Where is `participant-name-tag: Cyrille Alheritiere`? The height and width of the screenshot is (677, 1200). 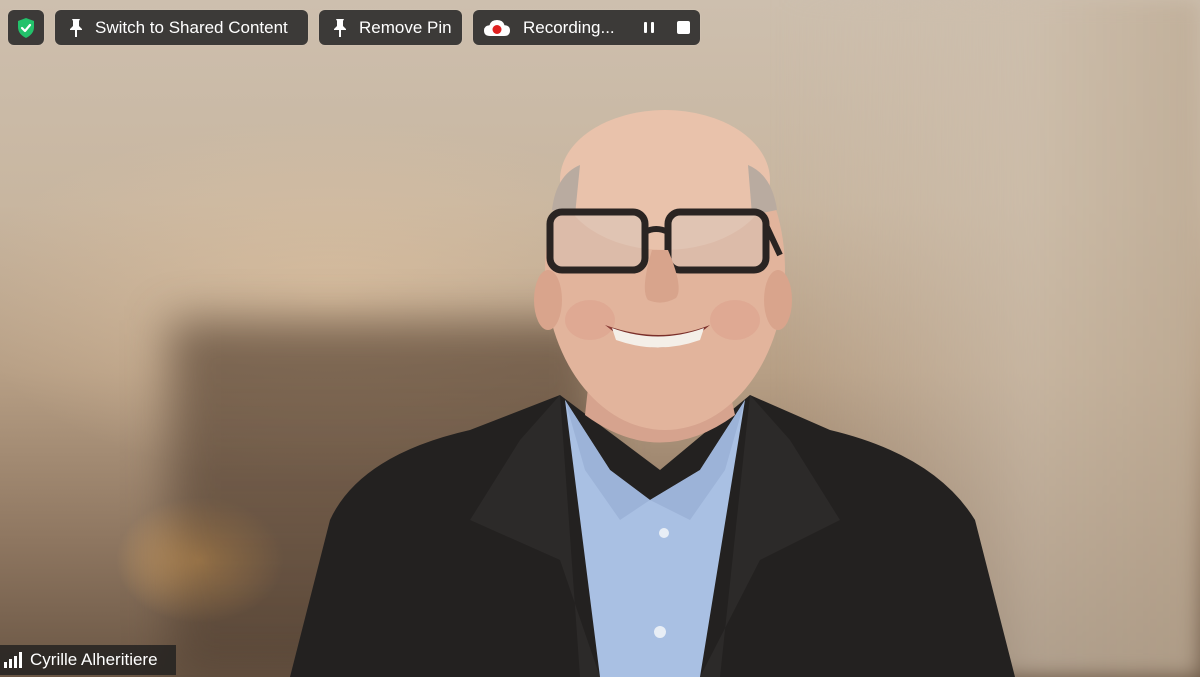
participant-name-tag: Cyrille Alheritiere is located at coordinates (88, 660).